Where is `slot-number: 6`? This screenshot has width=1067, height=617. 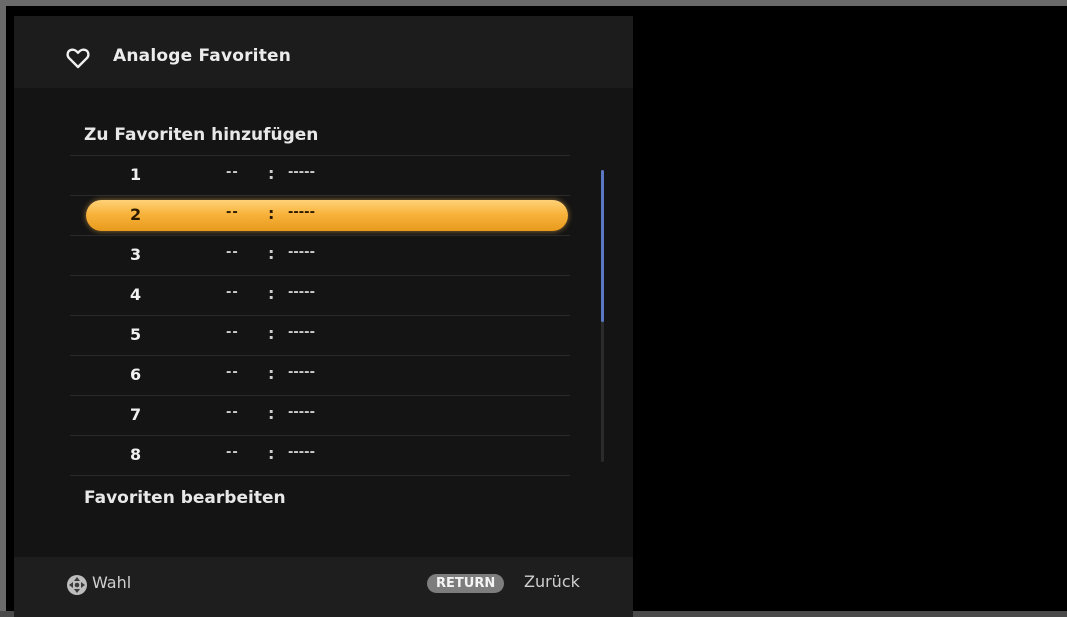 slot-number: 6 is located at coordinates (136, 374).